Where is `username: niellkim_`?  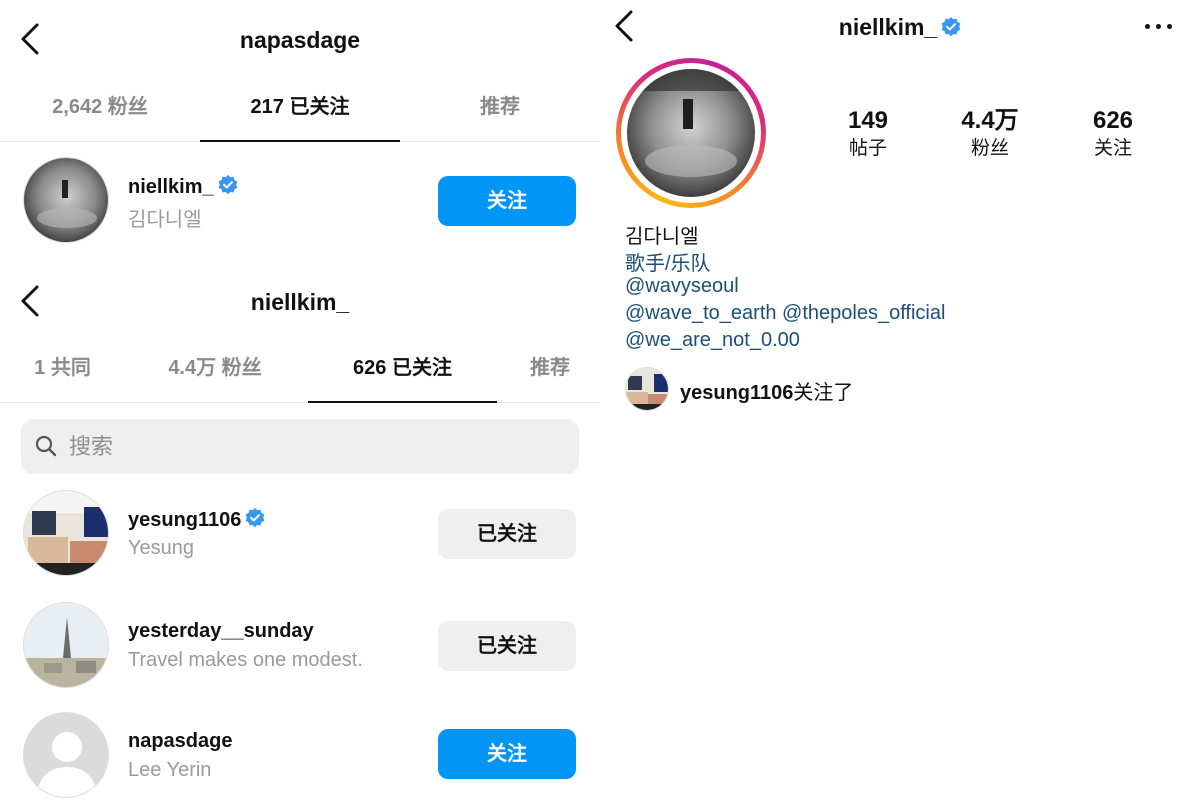
username: niellkim_ is located at coordinates (183, 187).